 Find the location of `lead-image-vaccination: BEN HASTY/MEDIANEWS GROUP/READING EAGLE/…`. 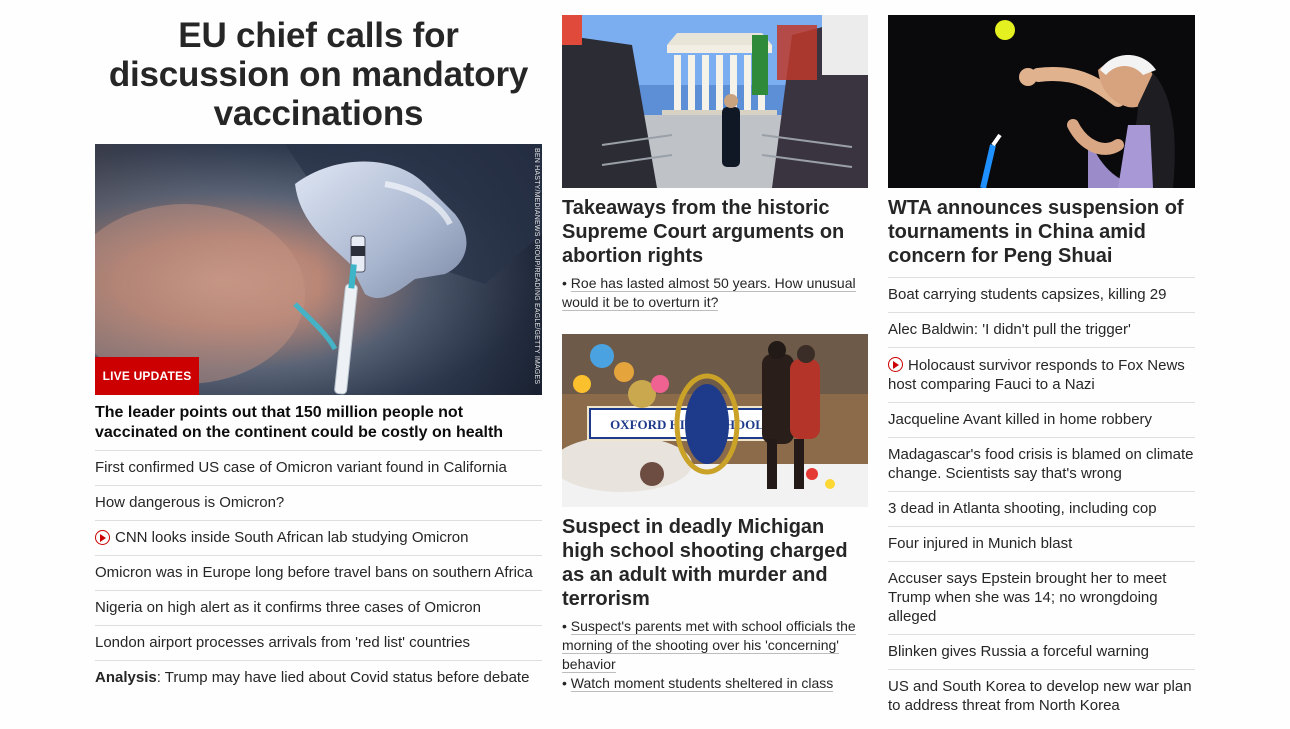

lead-image-vaccination: BEN HASTY/MEDIANEWS GROUP/READING EAGLE/… is located at coordinates (318, 269).